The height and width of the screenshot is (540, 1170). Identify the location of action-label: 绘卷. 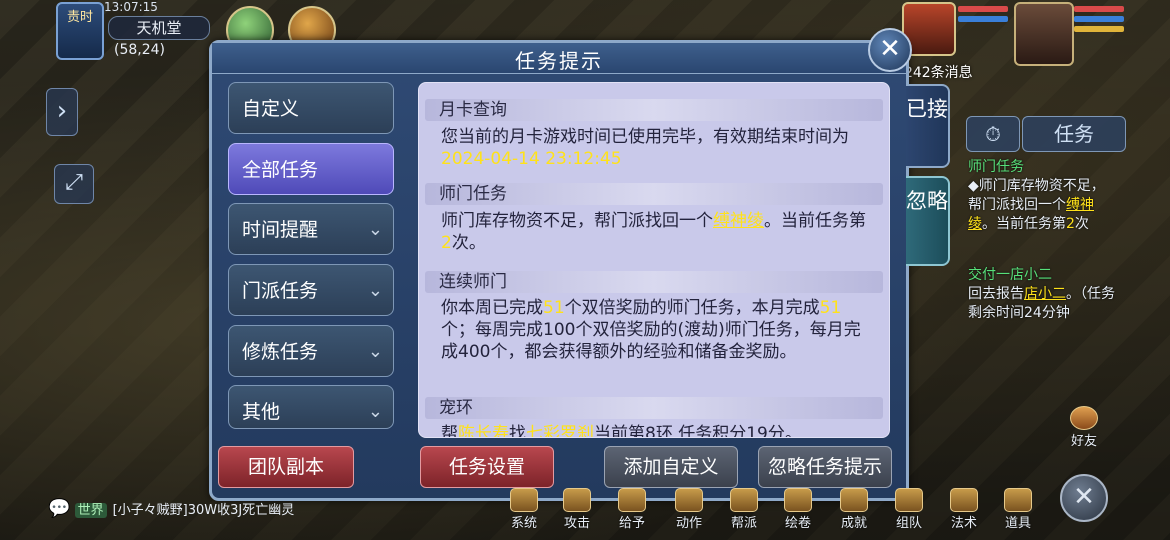
(797, 523).